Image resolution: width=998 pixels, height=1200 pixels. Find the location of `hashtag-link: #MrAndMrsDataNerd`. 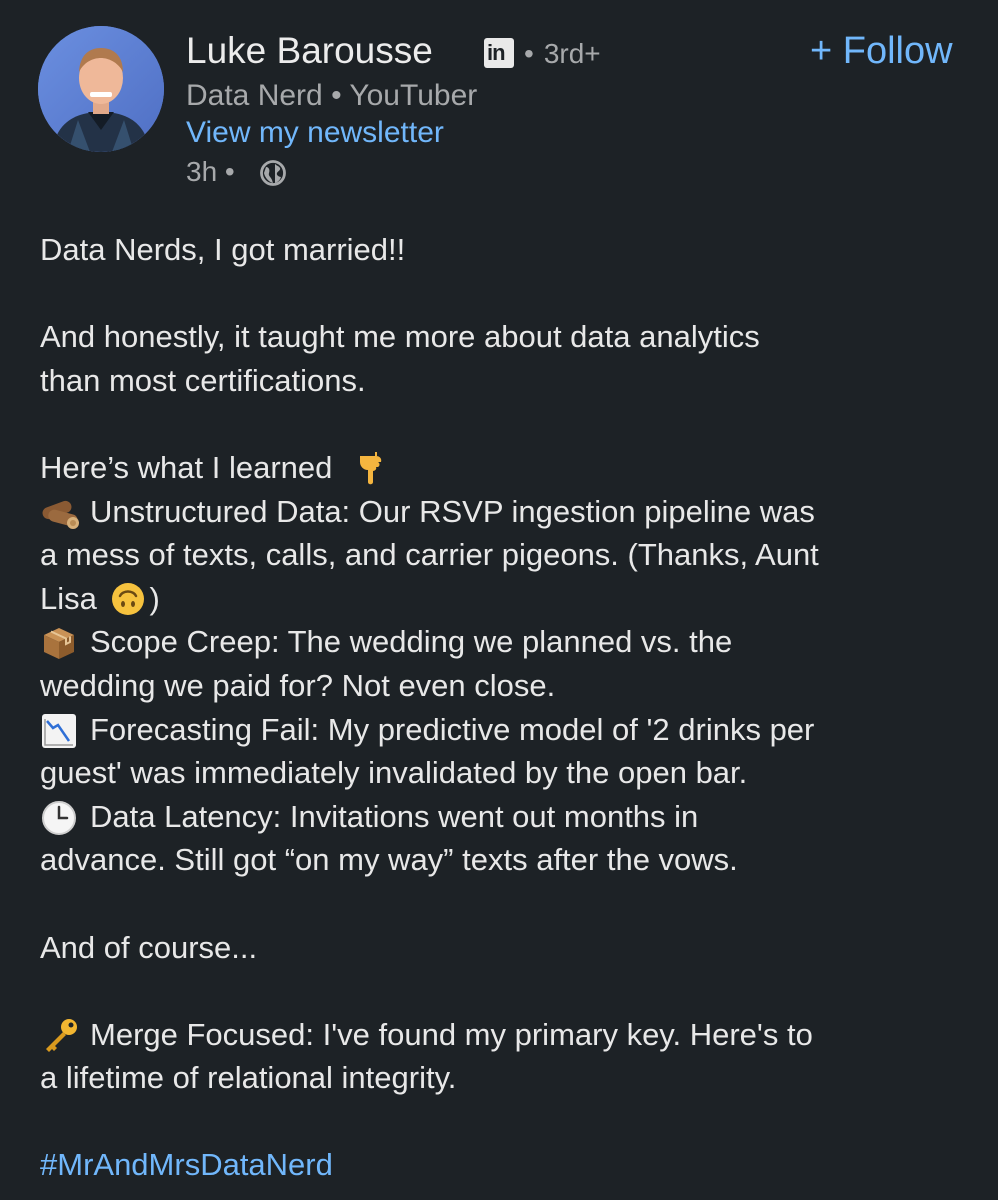

hashtag-link: #MrAndMrsDataNerd is located at coordinates (515, 1165).